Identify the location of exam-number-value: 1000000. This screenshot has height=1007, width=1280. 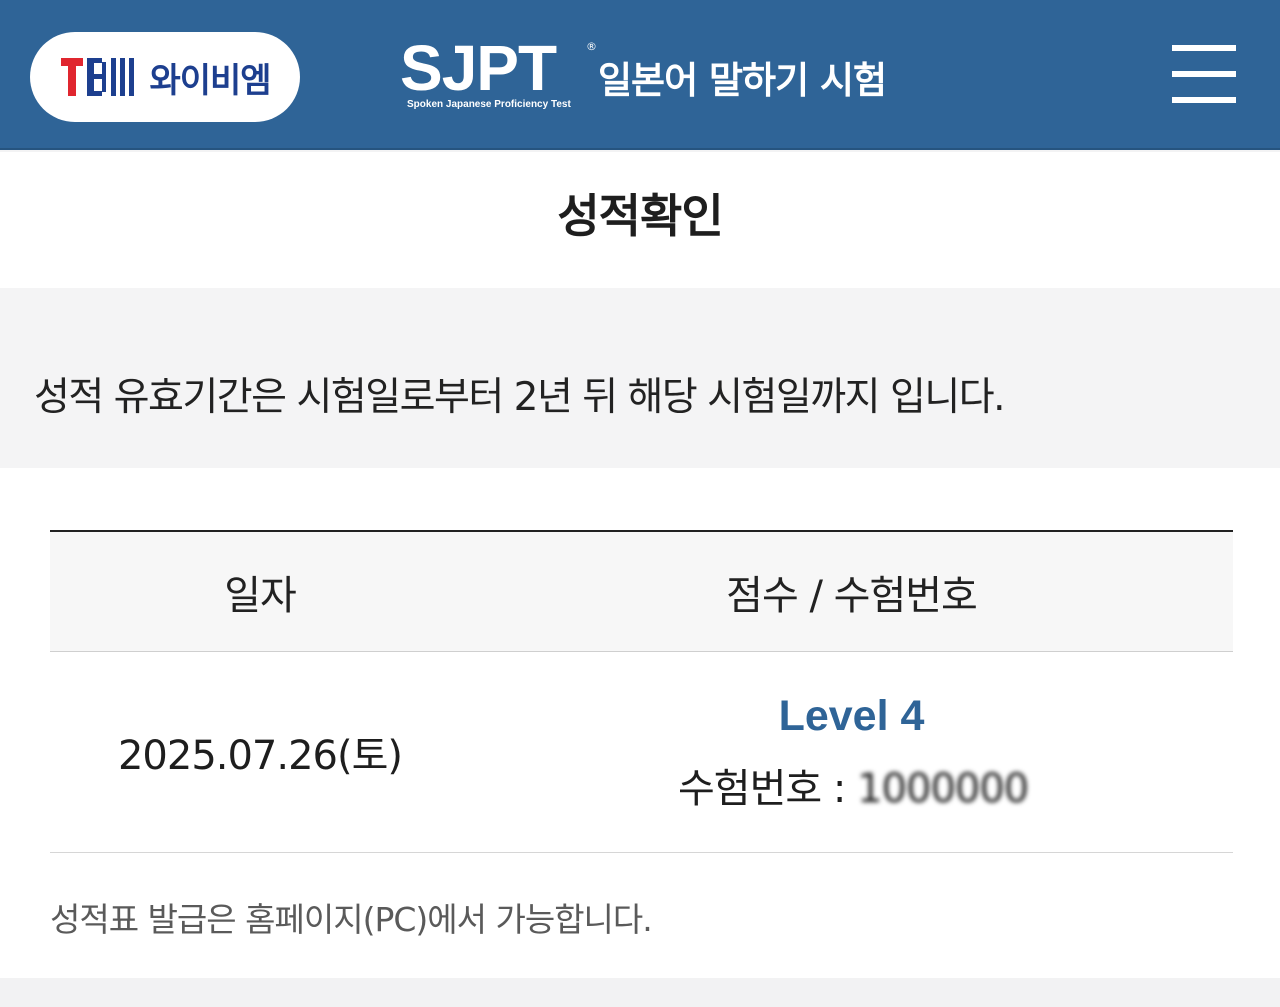
(943, 789).